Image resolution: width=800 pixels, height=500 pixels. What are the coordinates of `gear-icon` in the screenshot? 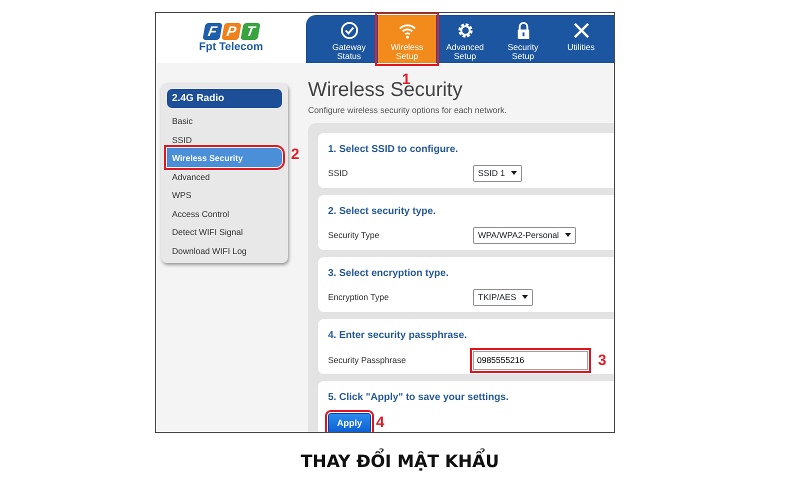 It's located at (465, 30).